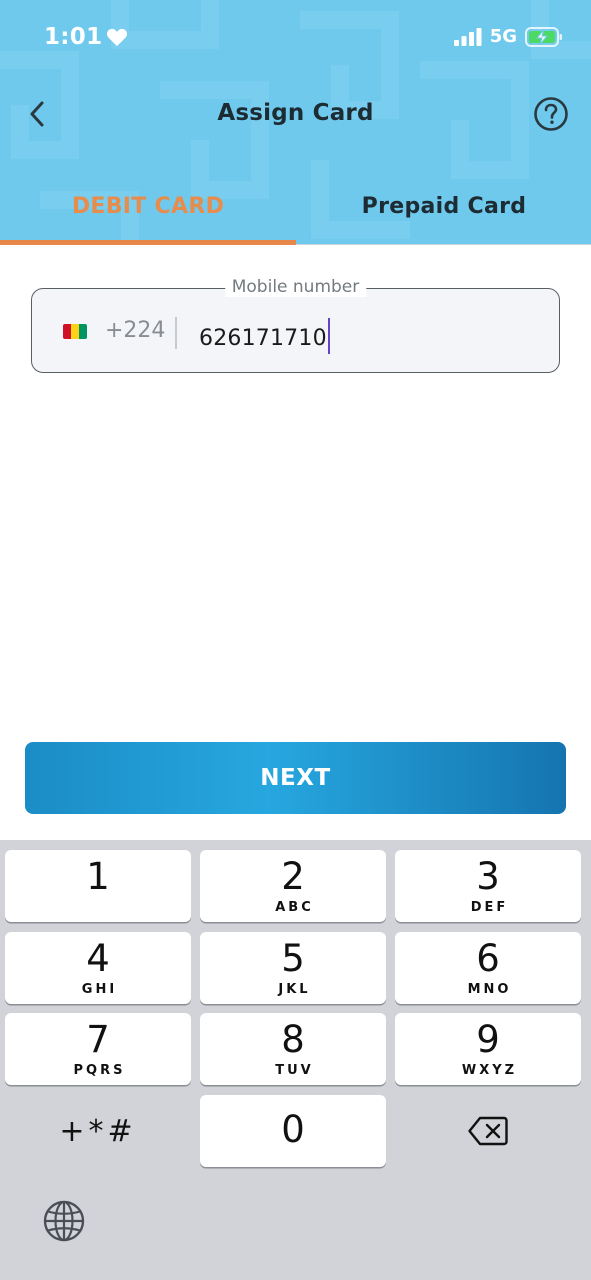 This screenshot has height=1280, width=591. I want to click on key-digit: 4, so click(98, 958).